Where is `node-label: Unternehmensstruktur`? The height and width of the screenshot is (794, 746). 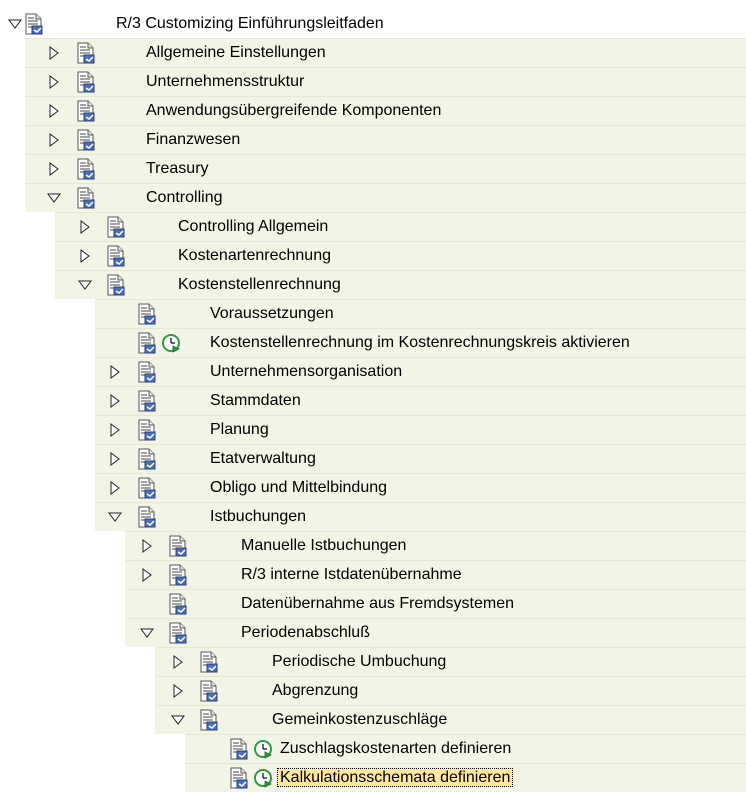
node-label: Unternehmensstruktur is located at coordinates (225, 81).